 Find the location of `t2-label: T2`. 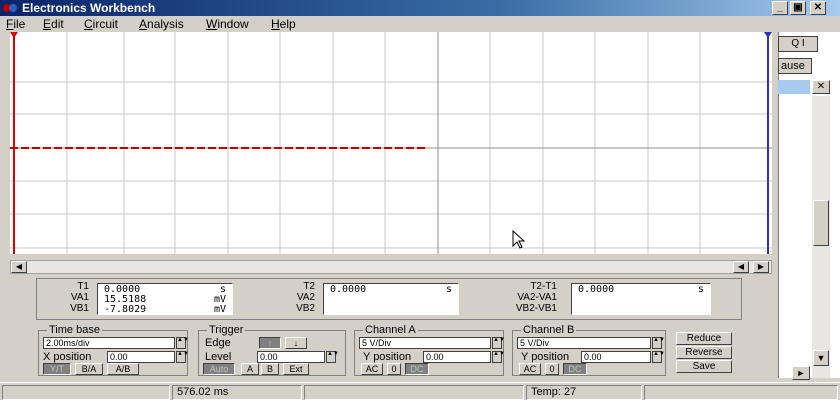

t2-label: T2 is located at coordinates (309, 286).